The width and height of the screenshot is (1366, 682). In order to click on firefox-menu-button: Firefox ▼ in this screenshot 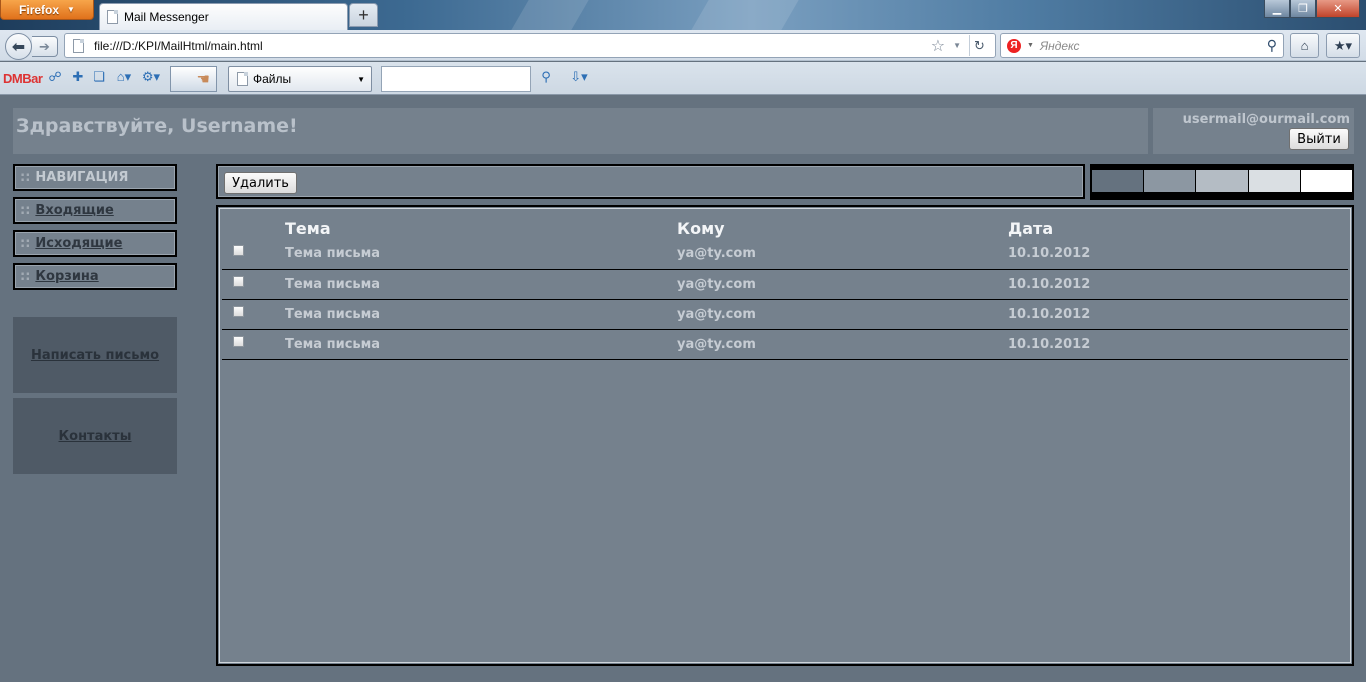, I will do `click(47, 10)`.